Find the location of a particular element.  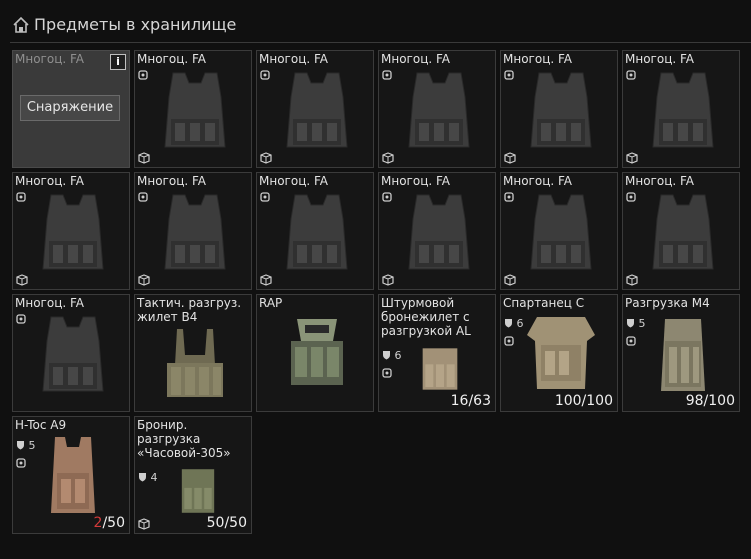

item-slot-10: Многоц. FA is located at coordinates (437, 231).